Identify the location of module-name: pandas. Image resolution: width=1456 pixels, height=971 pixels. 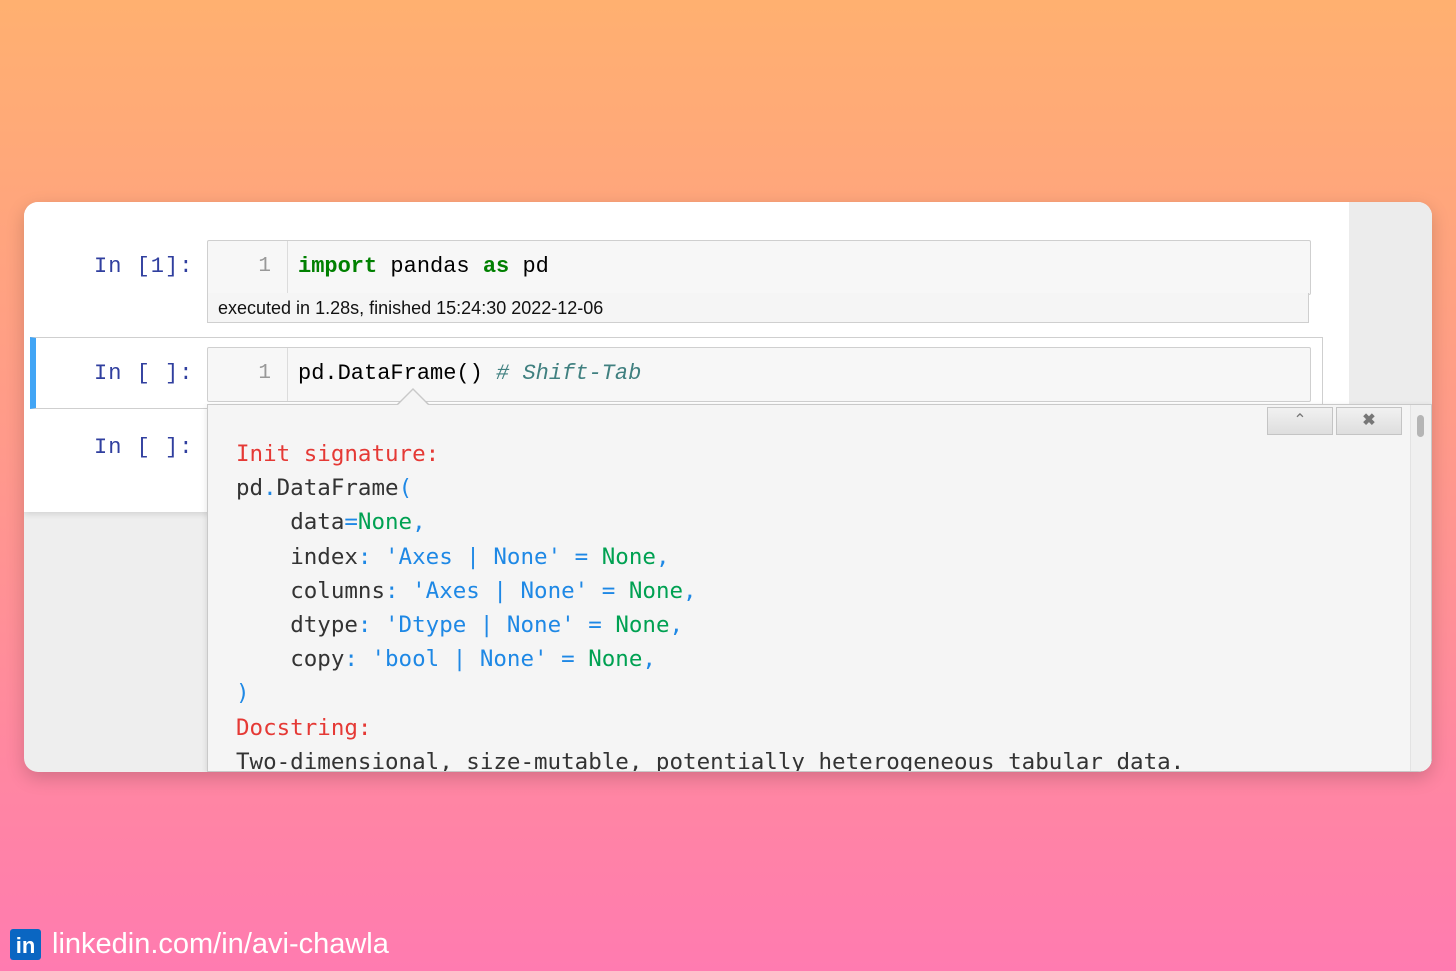
(430, 266).